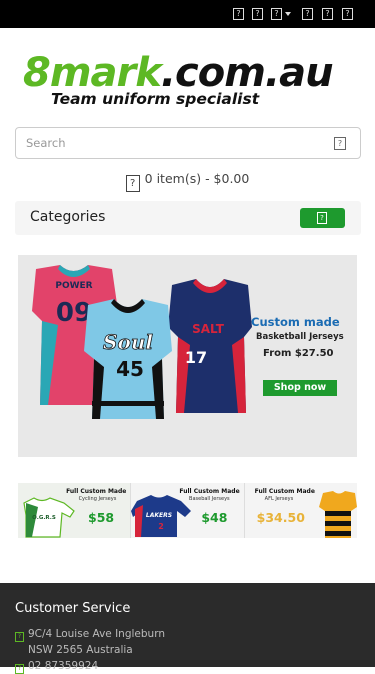 The image size is (375, 674). Describe the element at coordinates (196, 357) in the screenshot. I see `svg-text: 17` at that location.